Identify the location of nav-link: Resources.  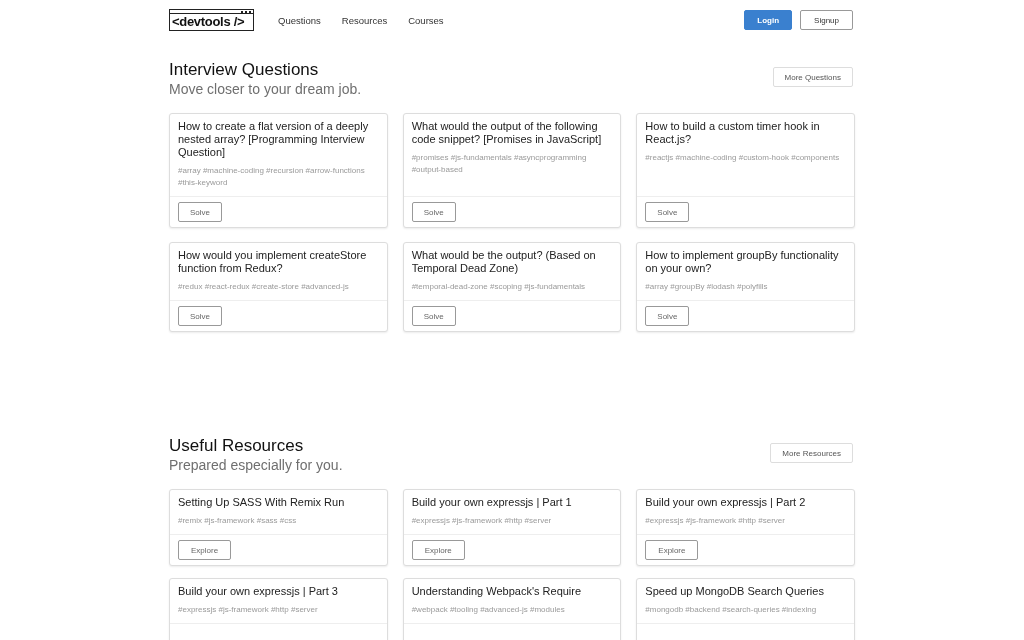
(364, 20).